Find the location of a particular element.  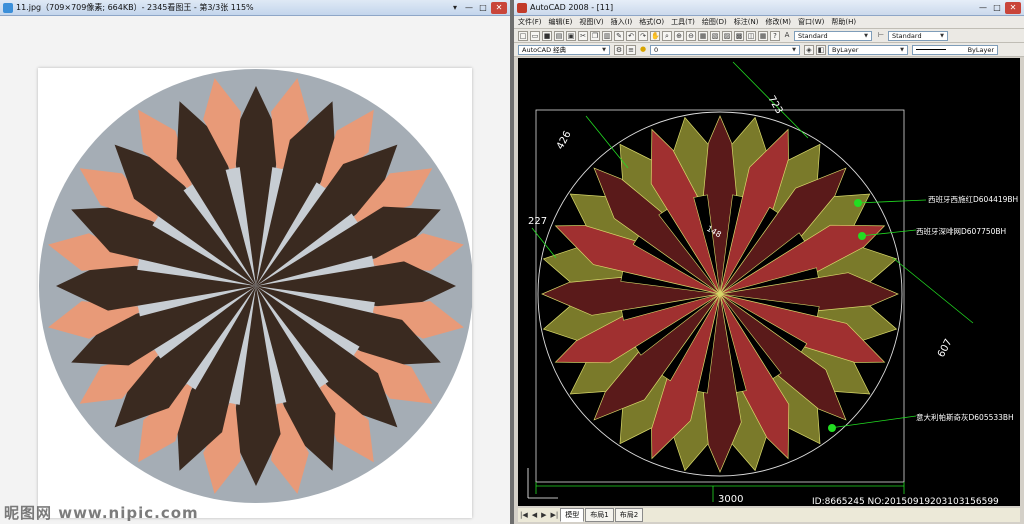

cad-minimize-button: — is located at coordinates (983, 8).